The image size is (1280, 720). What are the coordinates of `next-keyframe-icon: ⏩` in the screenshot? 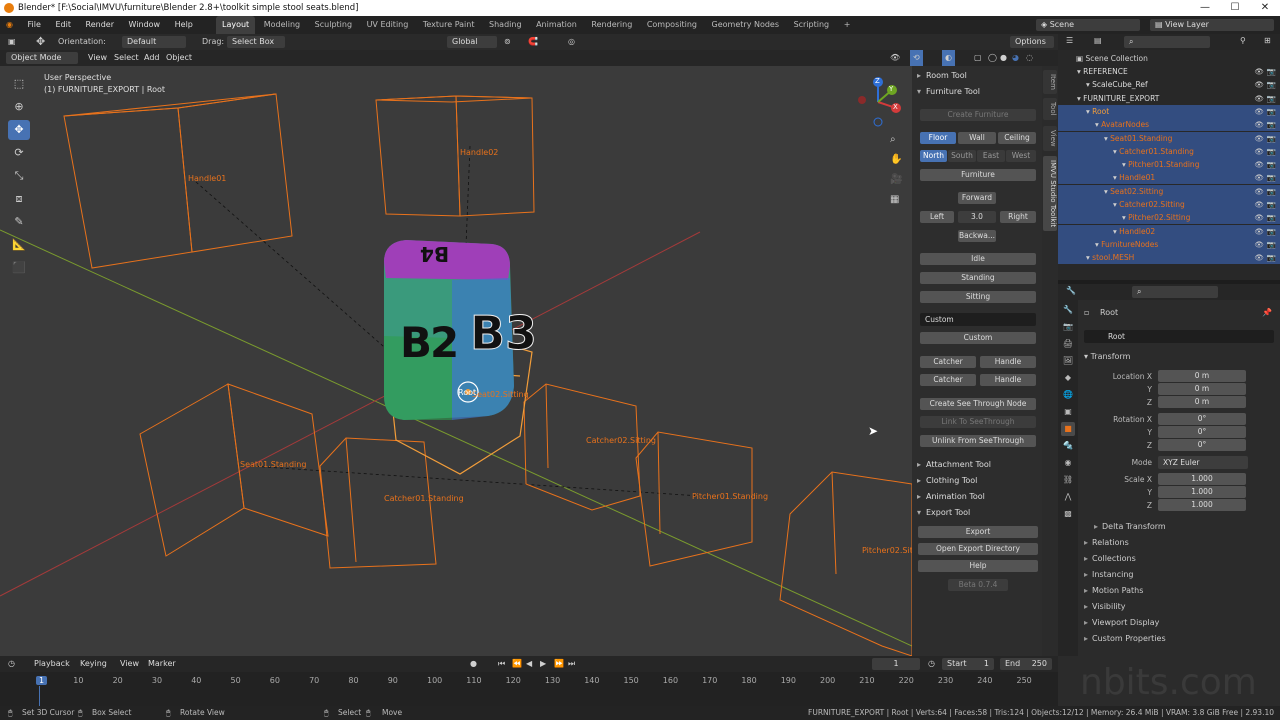 It's located at (559, 664).